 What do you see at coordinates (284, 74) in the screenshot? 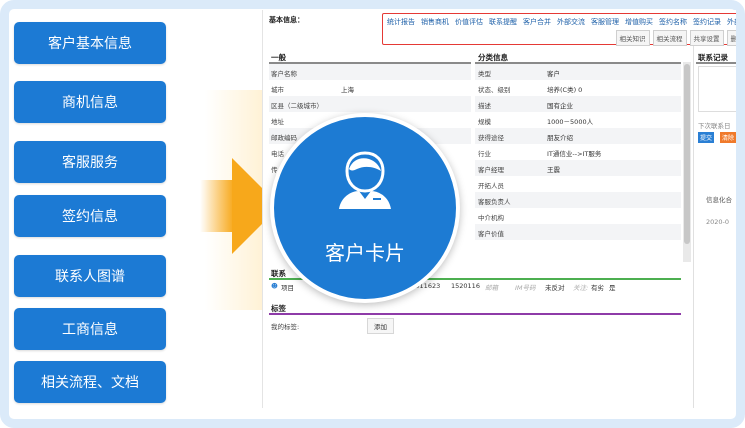
I see `general-label-name: 客户名称` at bounding box center [284, 74].